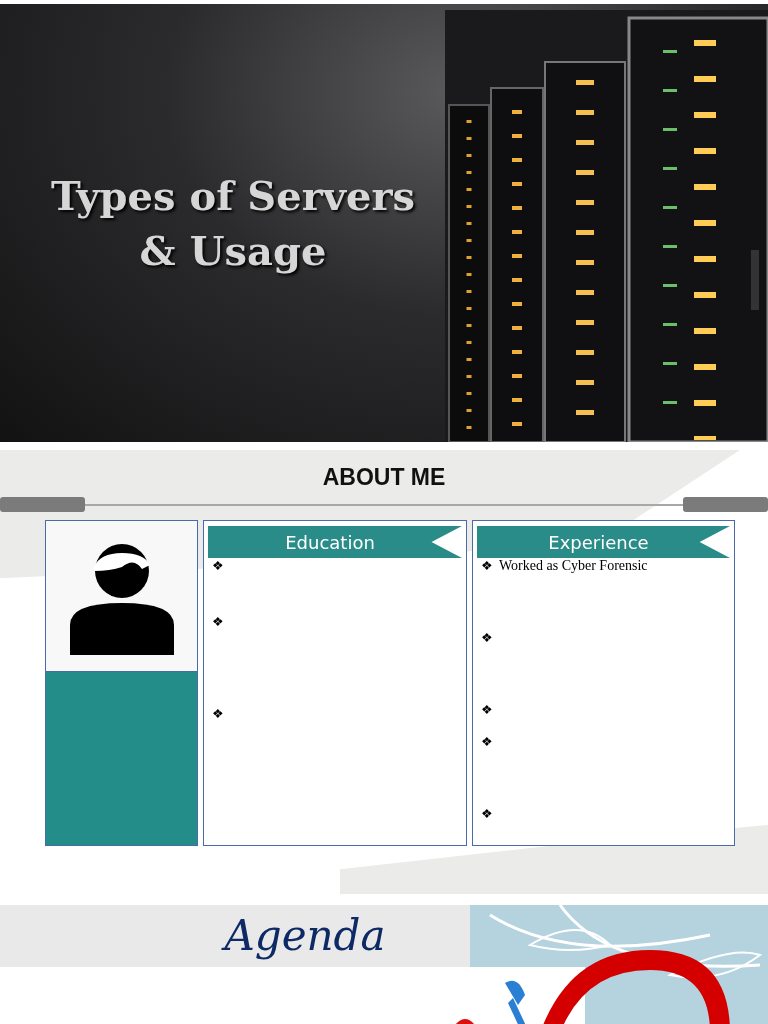 Image resolution: width=768 pixels, height=1024 pixels. I want to click on card-heading: Experience, so click(598, 542).